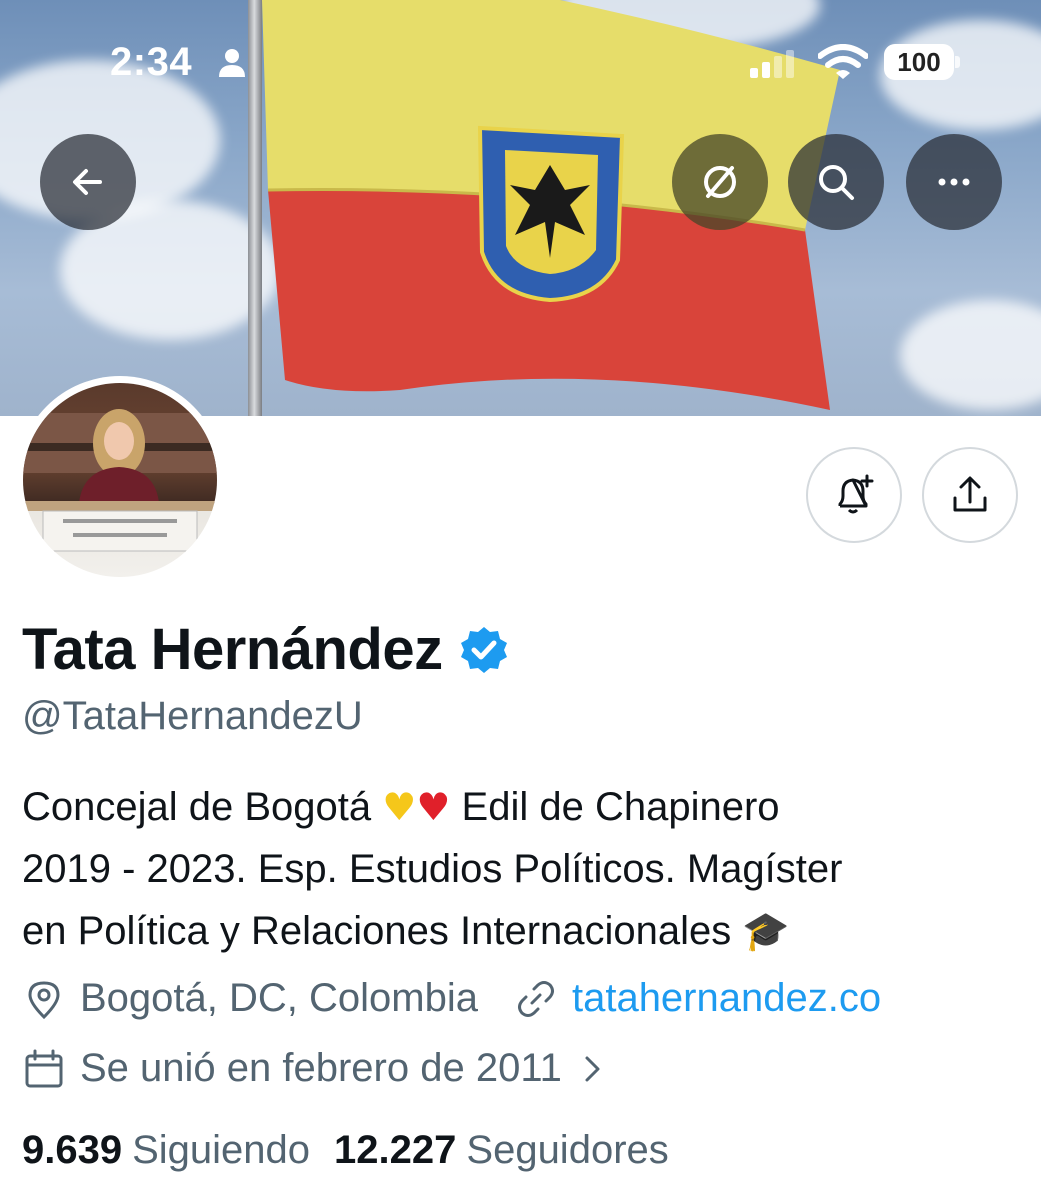 This screenshot has height=1200, width=1041. I want to click on following-count: 9.639, so click(72, 1150).